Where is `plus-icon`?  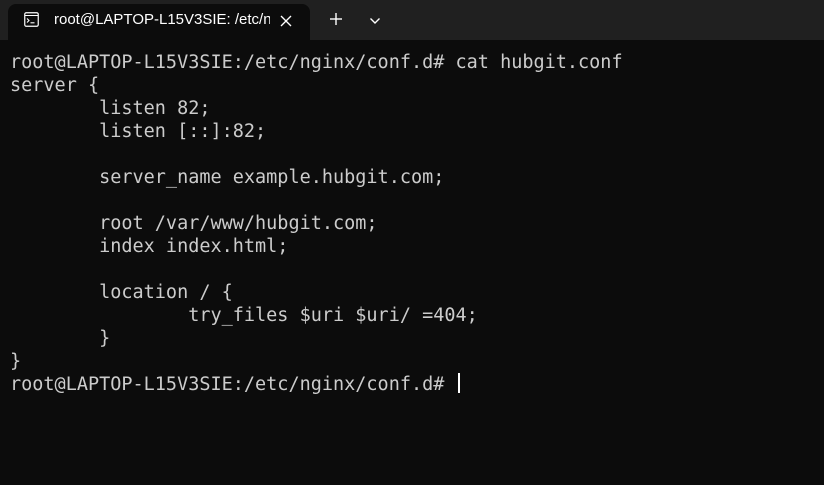 plus-icon is located at coordinates (336, 21).